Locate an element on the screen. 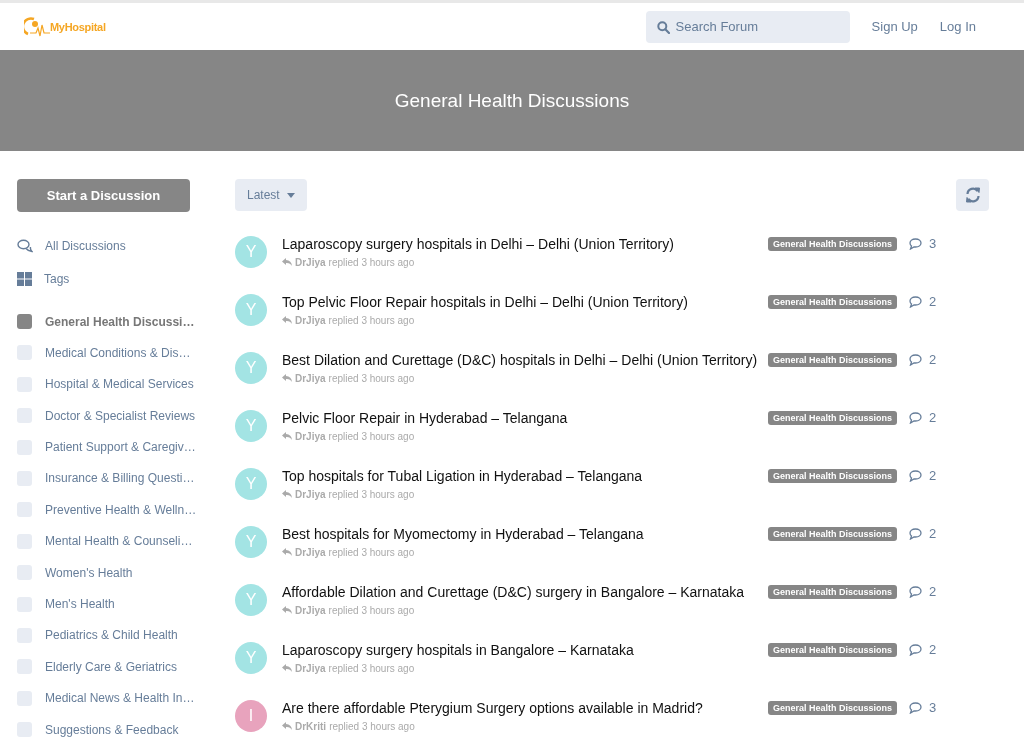  logo: MyHospital is located at coordinates (65, 26).